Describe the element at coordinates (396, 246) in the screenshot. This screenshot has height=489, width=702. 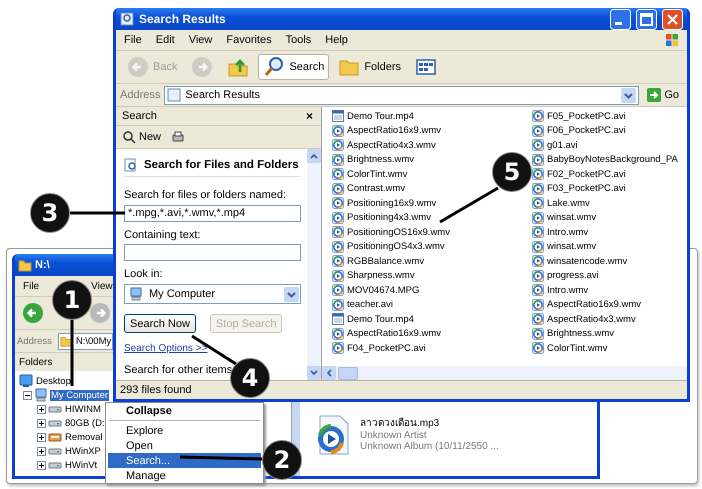
I see `file-name: PositioningOS4x3.wmv` at that location.